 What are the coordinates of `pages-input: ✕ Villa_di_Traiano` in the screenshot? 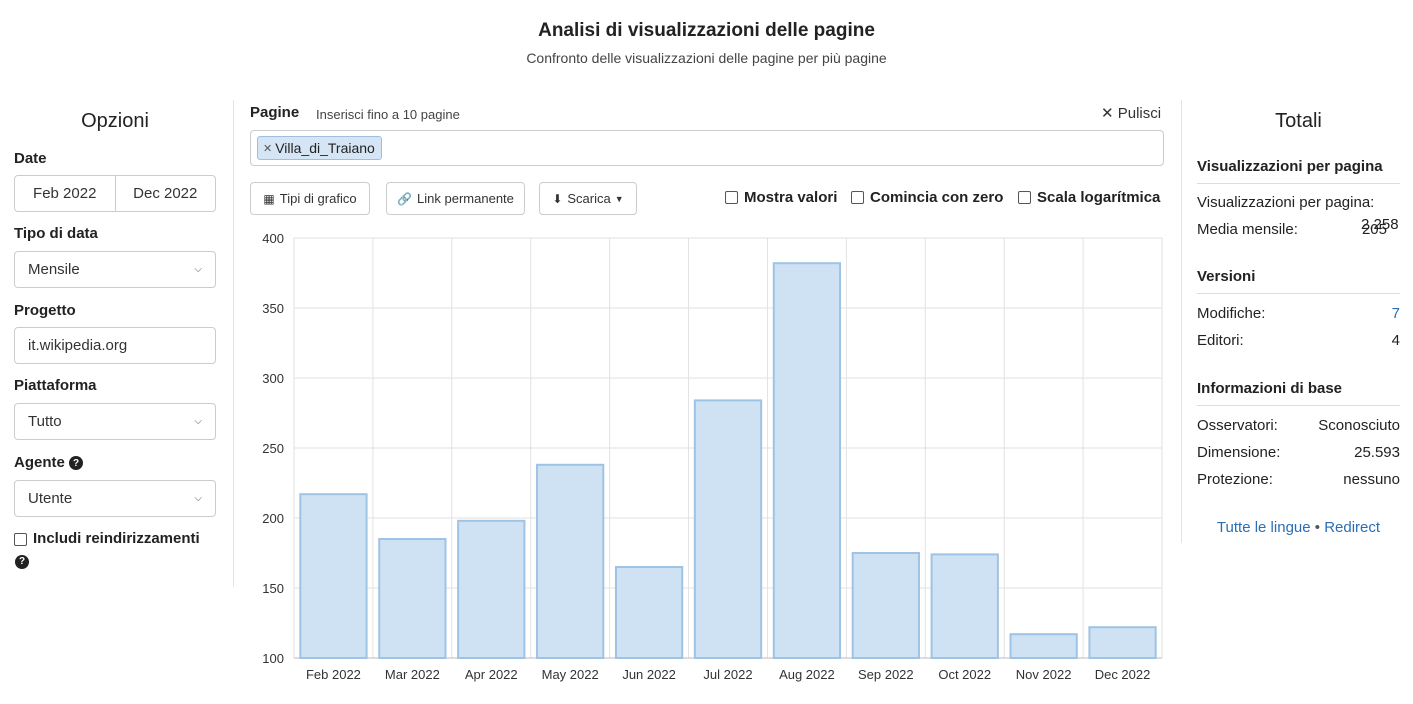 It's located at (707, 148).